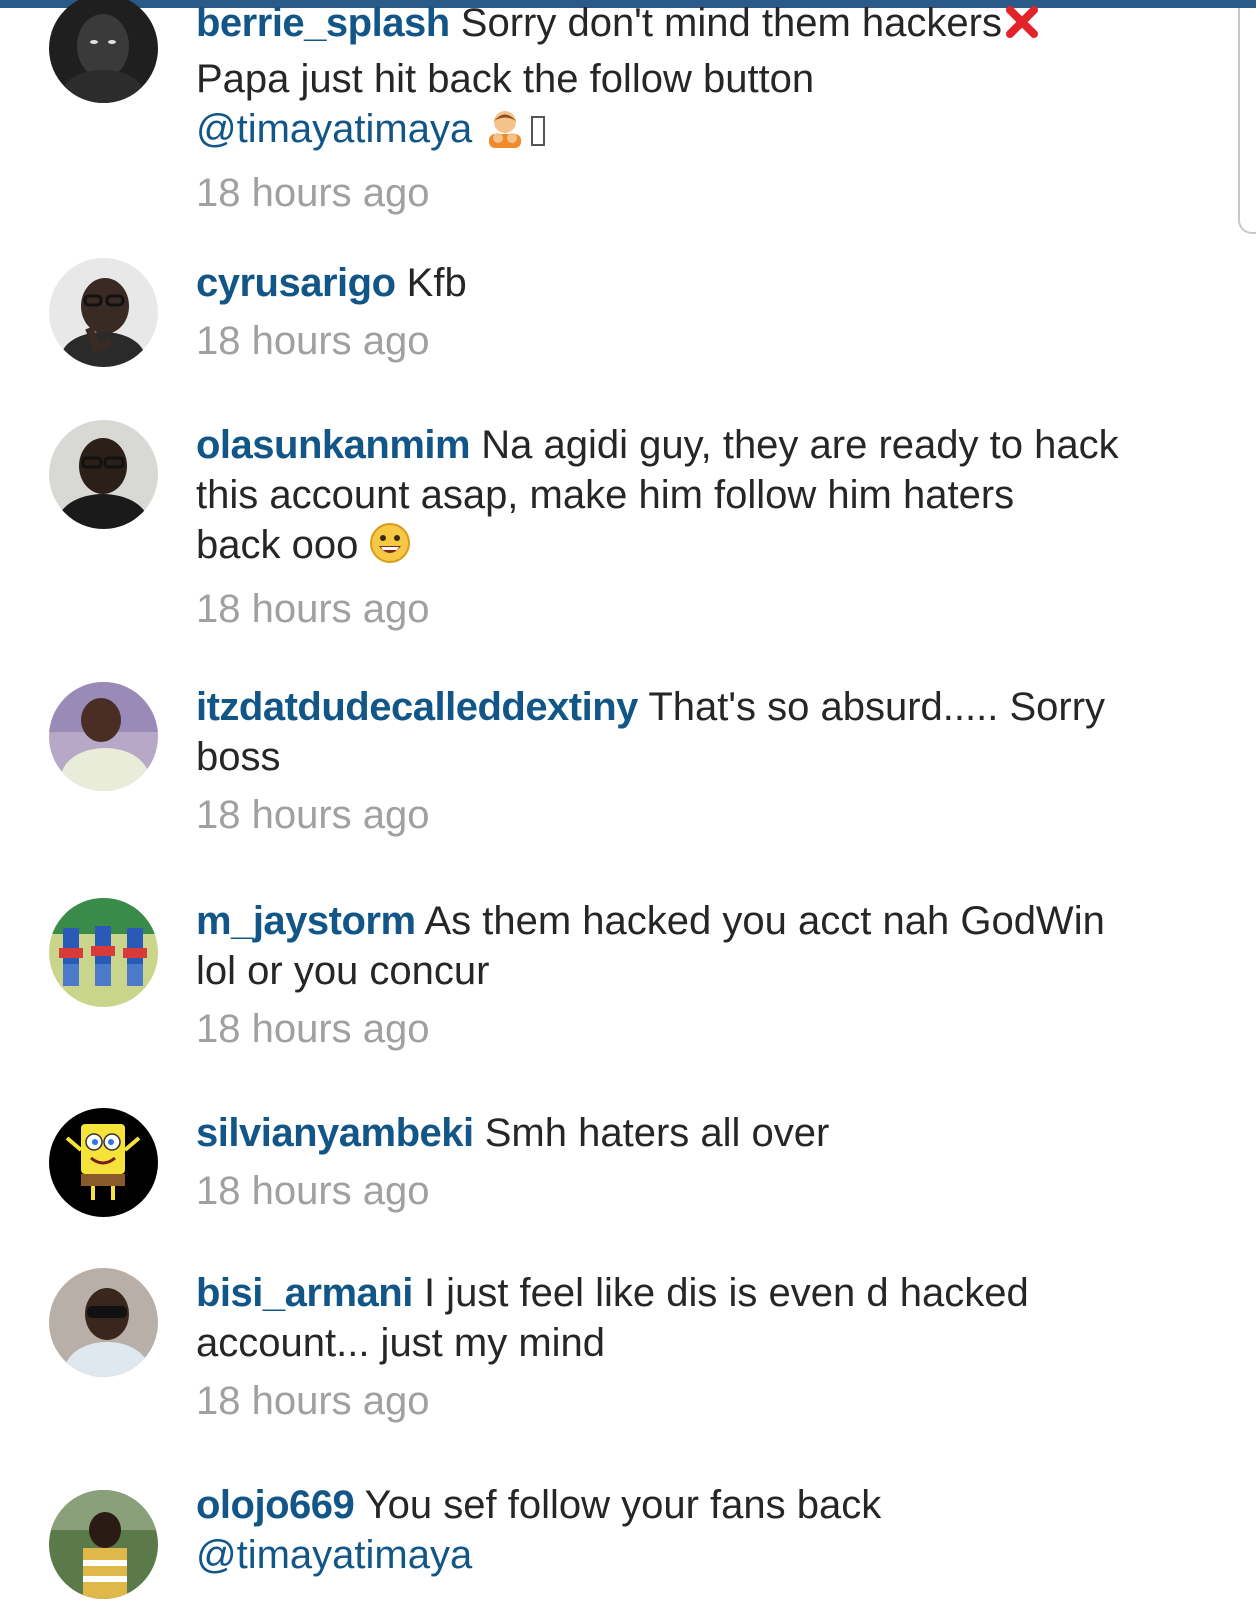  What do you see at coordinates (306, 921) in the screenshot?
I see `comment-username: m_jaystorm` at bounding box center [306, 921].